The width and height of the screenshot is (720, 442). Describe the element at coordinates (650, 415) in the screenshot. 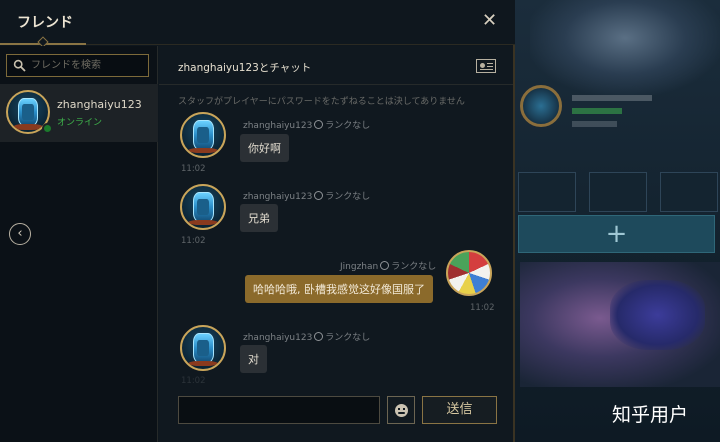

I see `watermark: 知乎用户` at that location.